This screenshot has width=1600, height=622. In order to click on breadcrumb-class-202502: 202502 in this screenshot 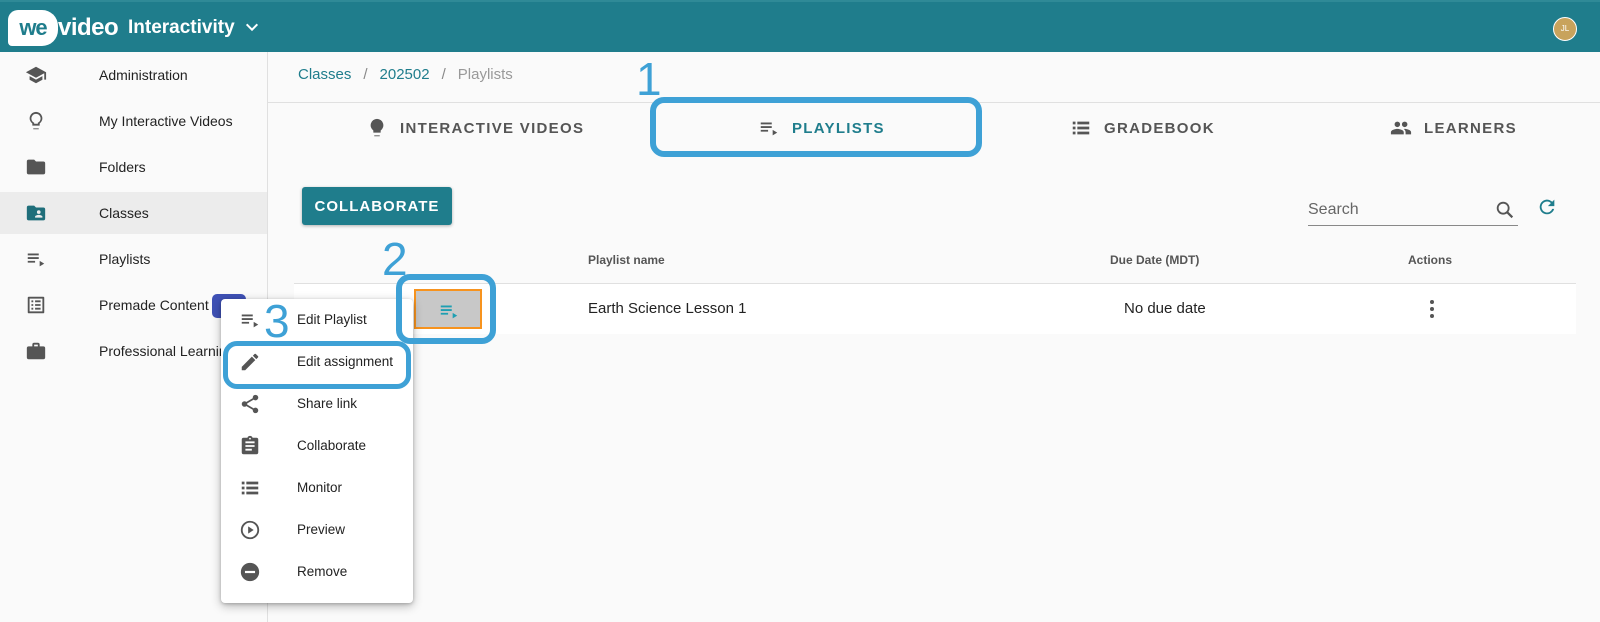, I will do `click(405, 74)`.